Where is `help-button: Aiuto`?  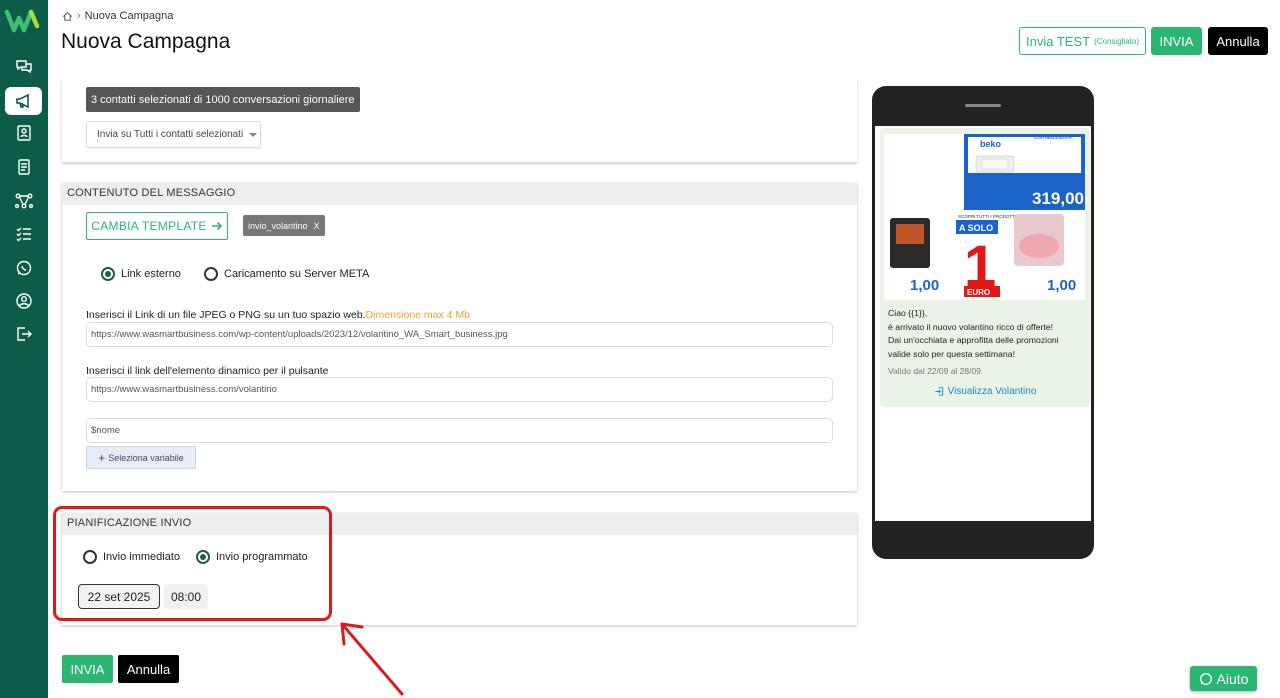 help-button: Aiuto is located at coordinates (1223, 678).